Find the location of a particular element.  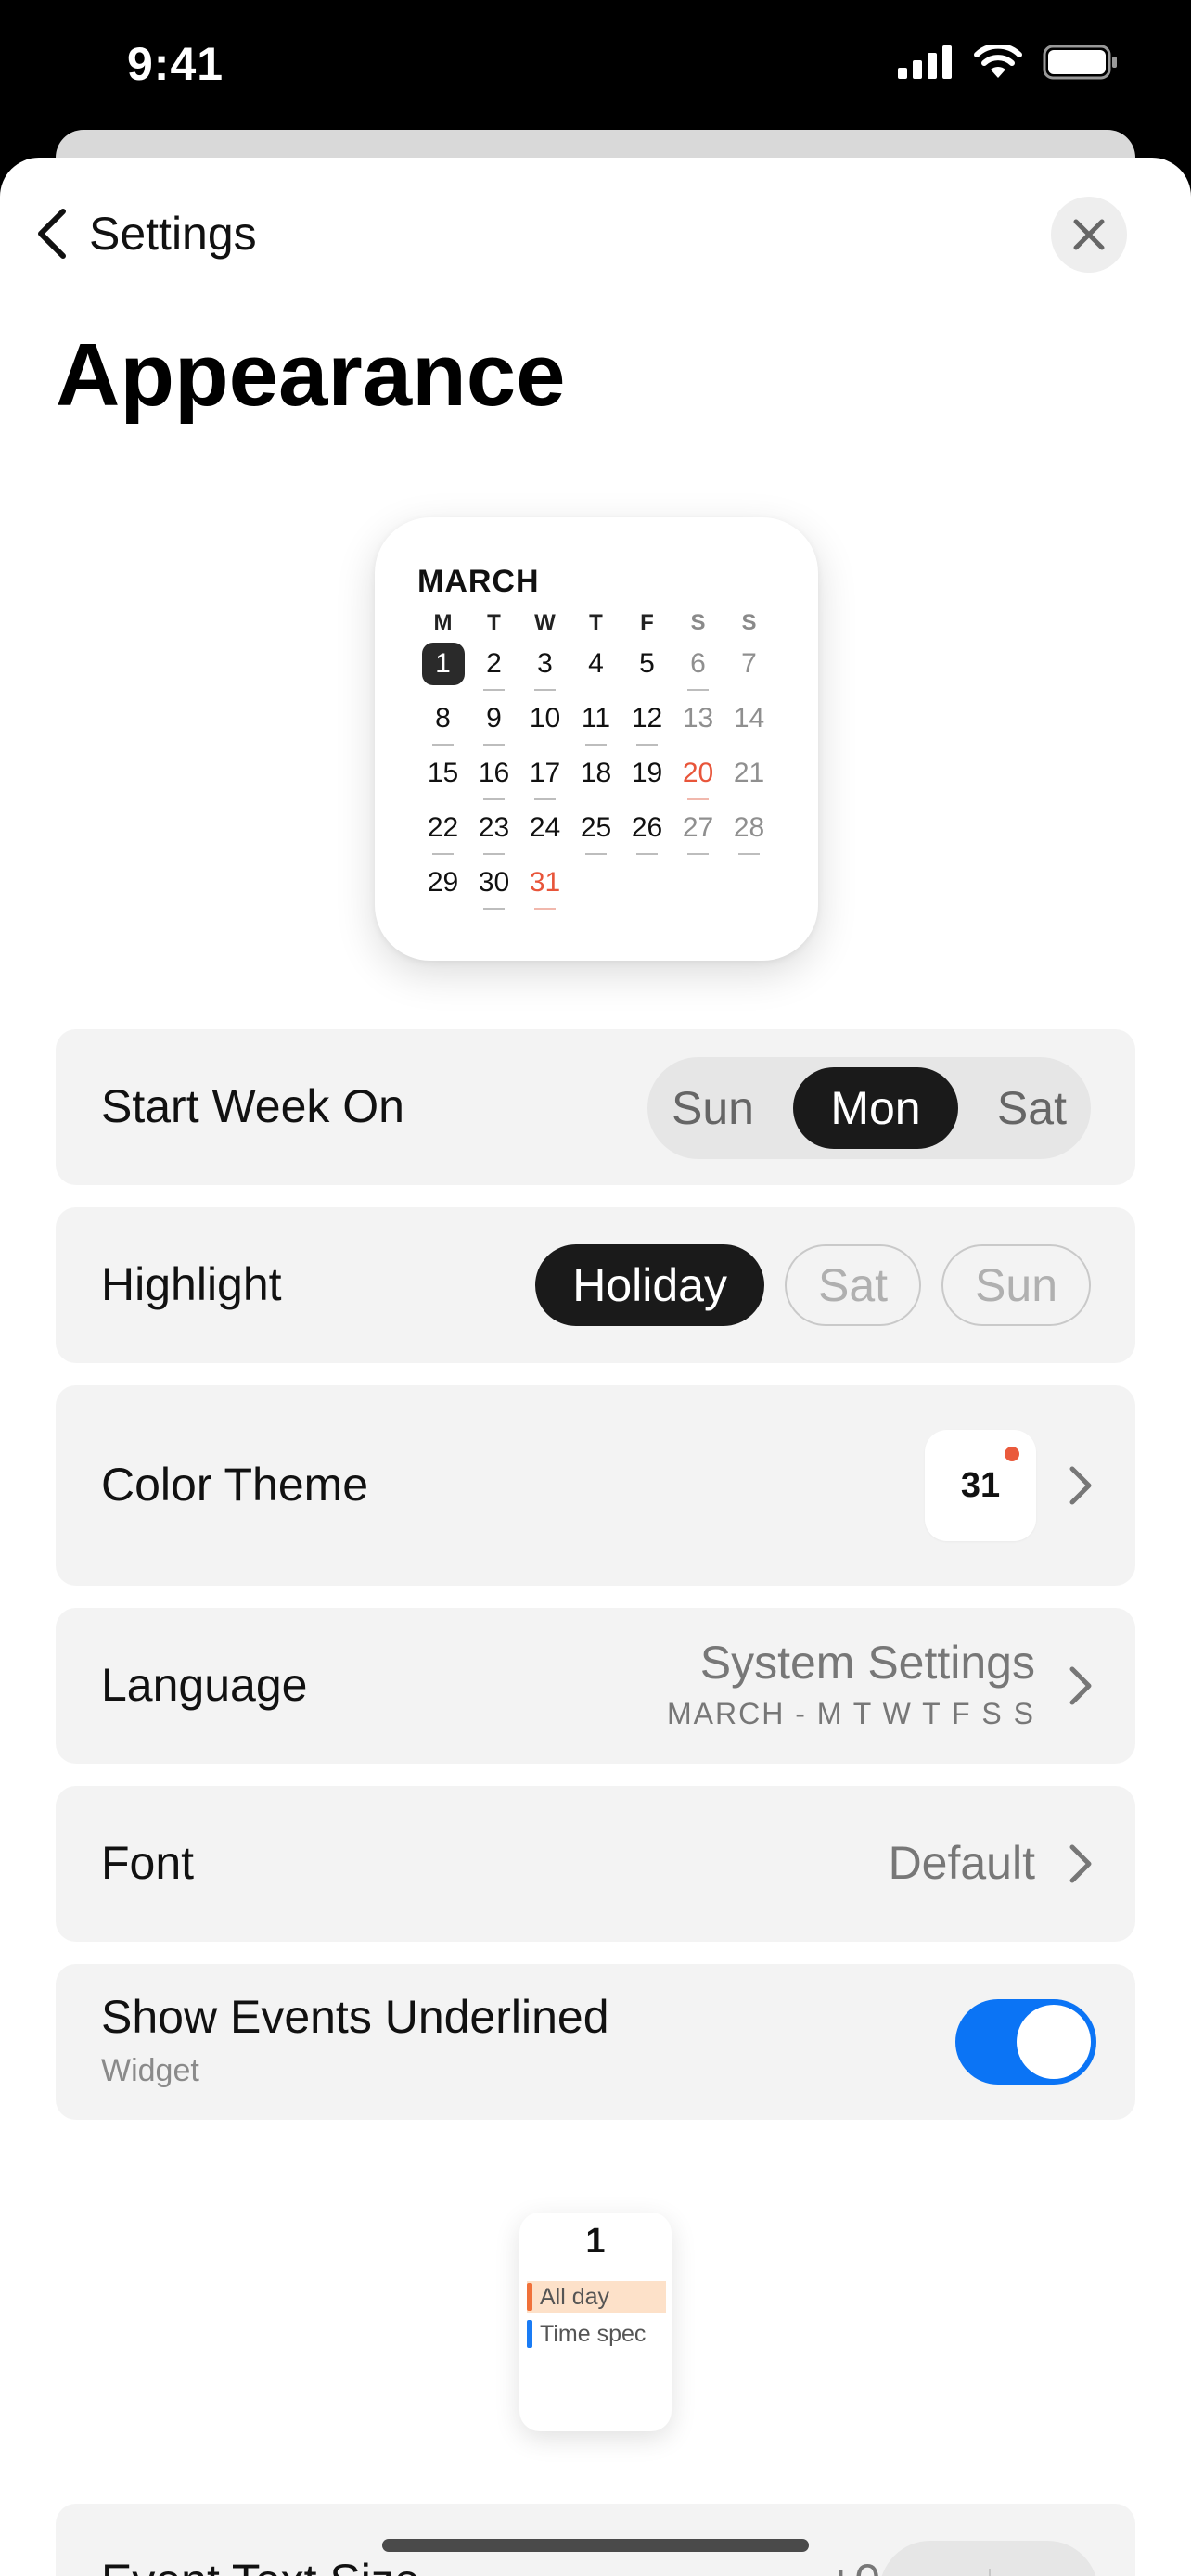

calendar-day: 11 is located at coordinates (595, 719).